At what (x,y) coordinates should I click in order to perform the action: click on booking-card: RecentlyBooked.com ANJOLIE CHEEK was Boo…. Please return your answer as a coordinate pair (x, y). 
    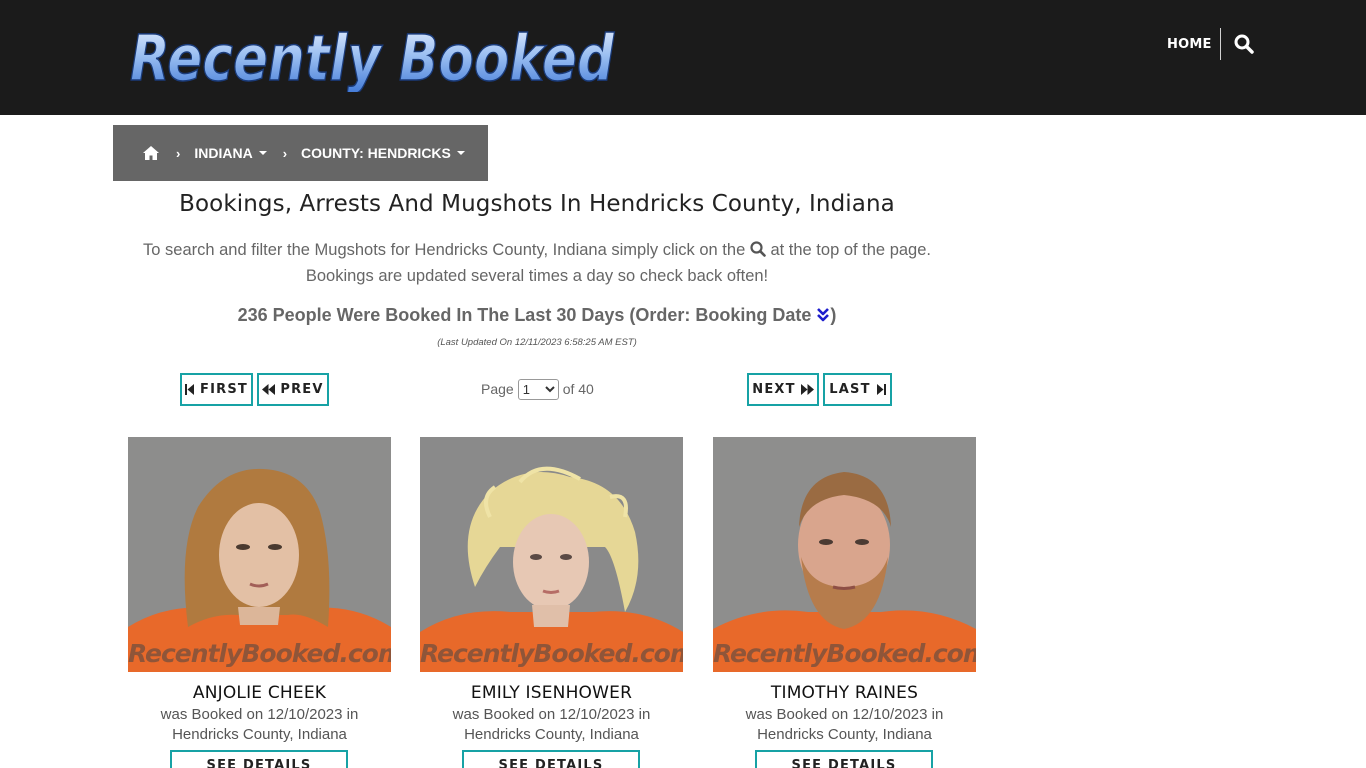
    Looking at the image, I should click on (259, 602).